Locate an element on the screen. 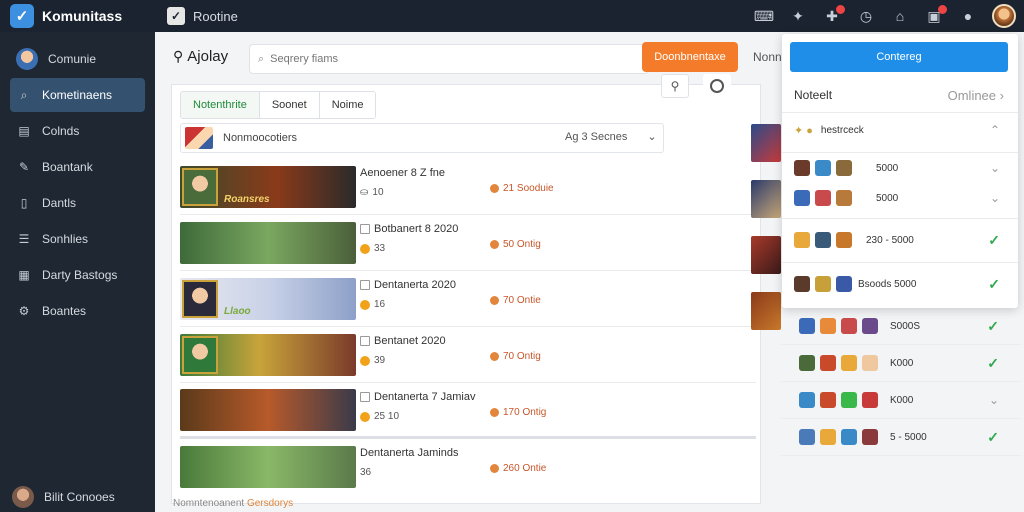  right-thumbnails is located at coordinates (766, 236).